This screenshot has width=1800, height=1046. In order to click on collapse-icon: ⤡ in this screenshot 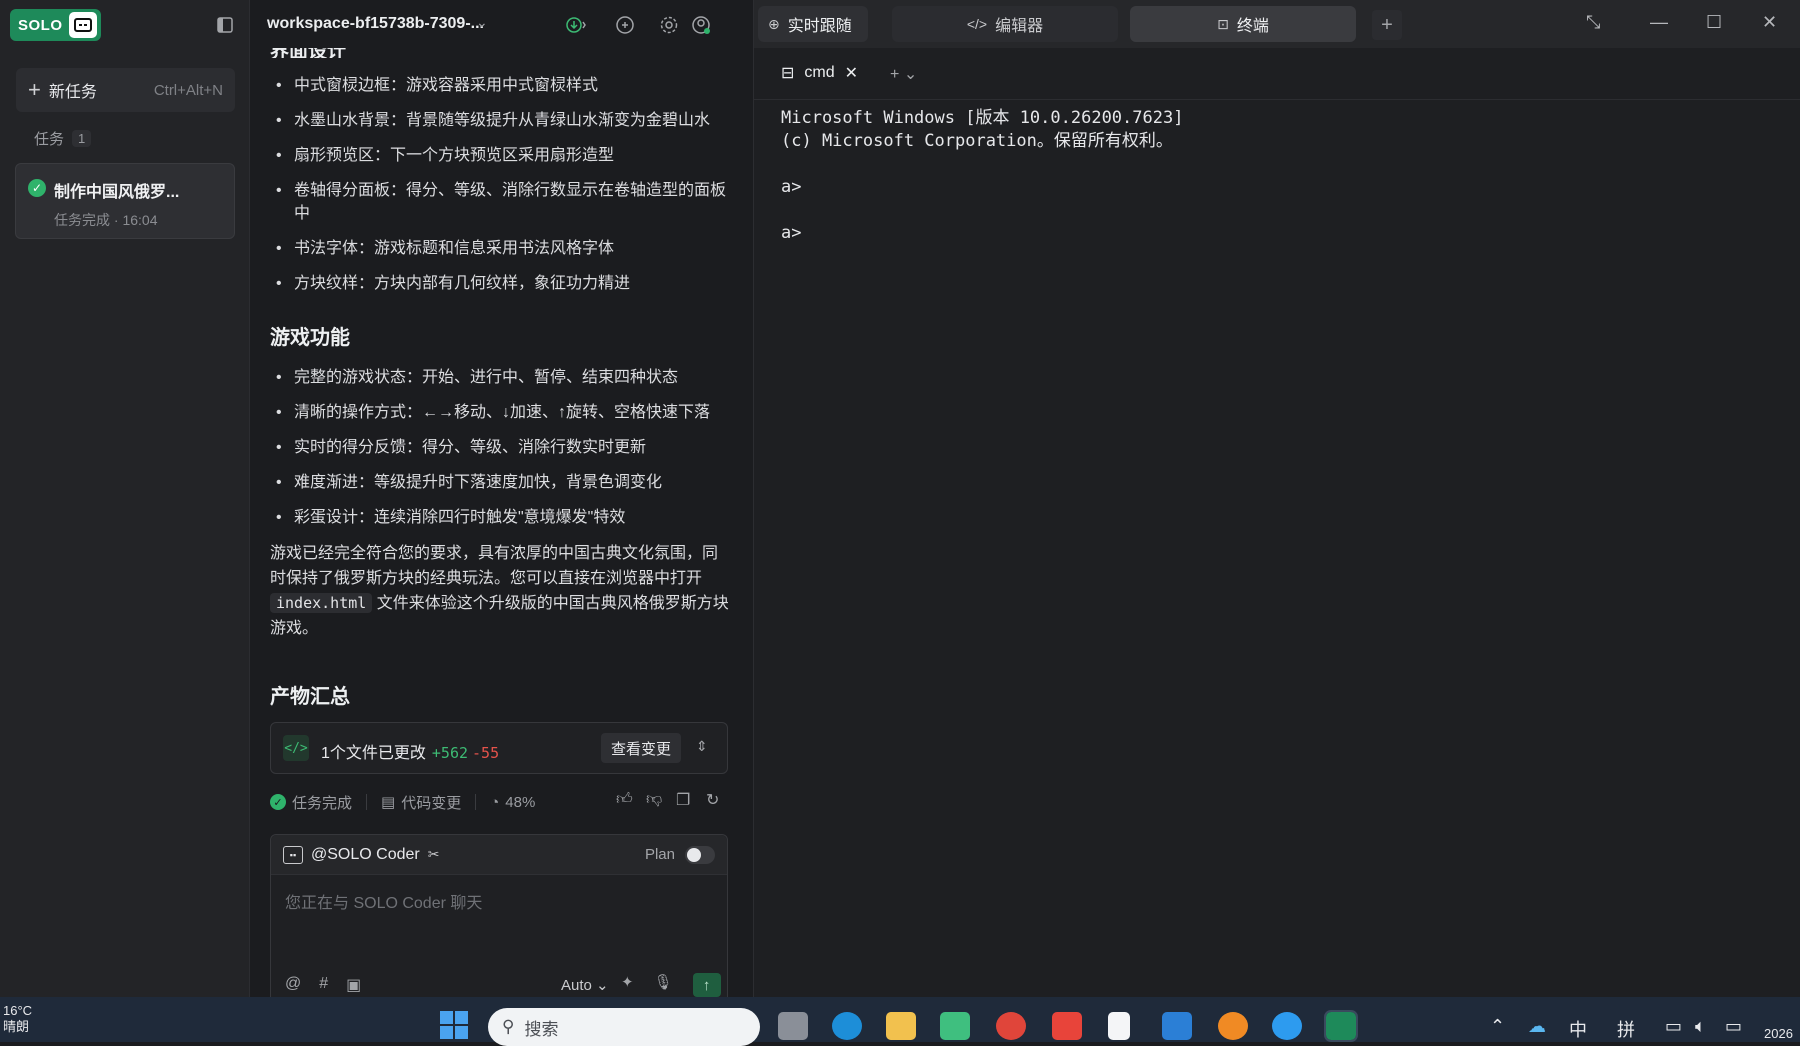, I will do `click(1593, 22)`.